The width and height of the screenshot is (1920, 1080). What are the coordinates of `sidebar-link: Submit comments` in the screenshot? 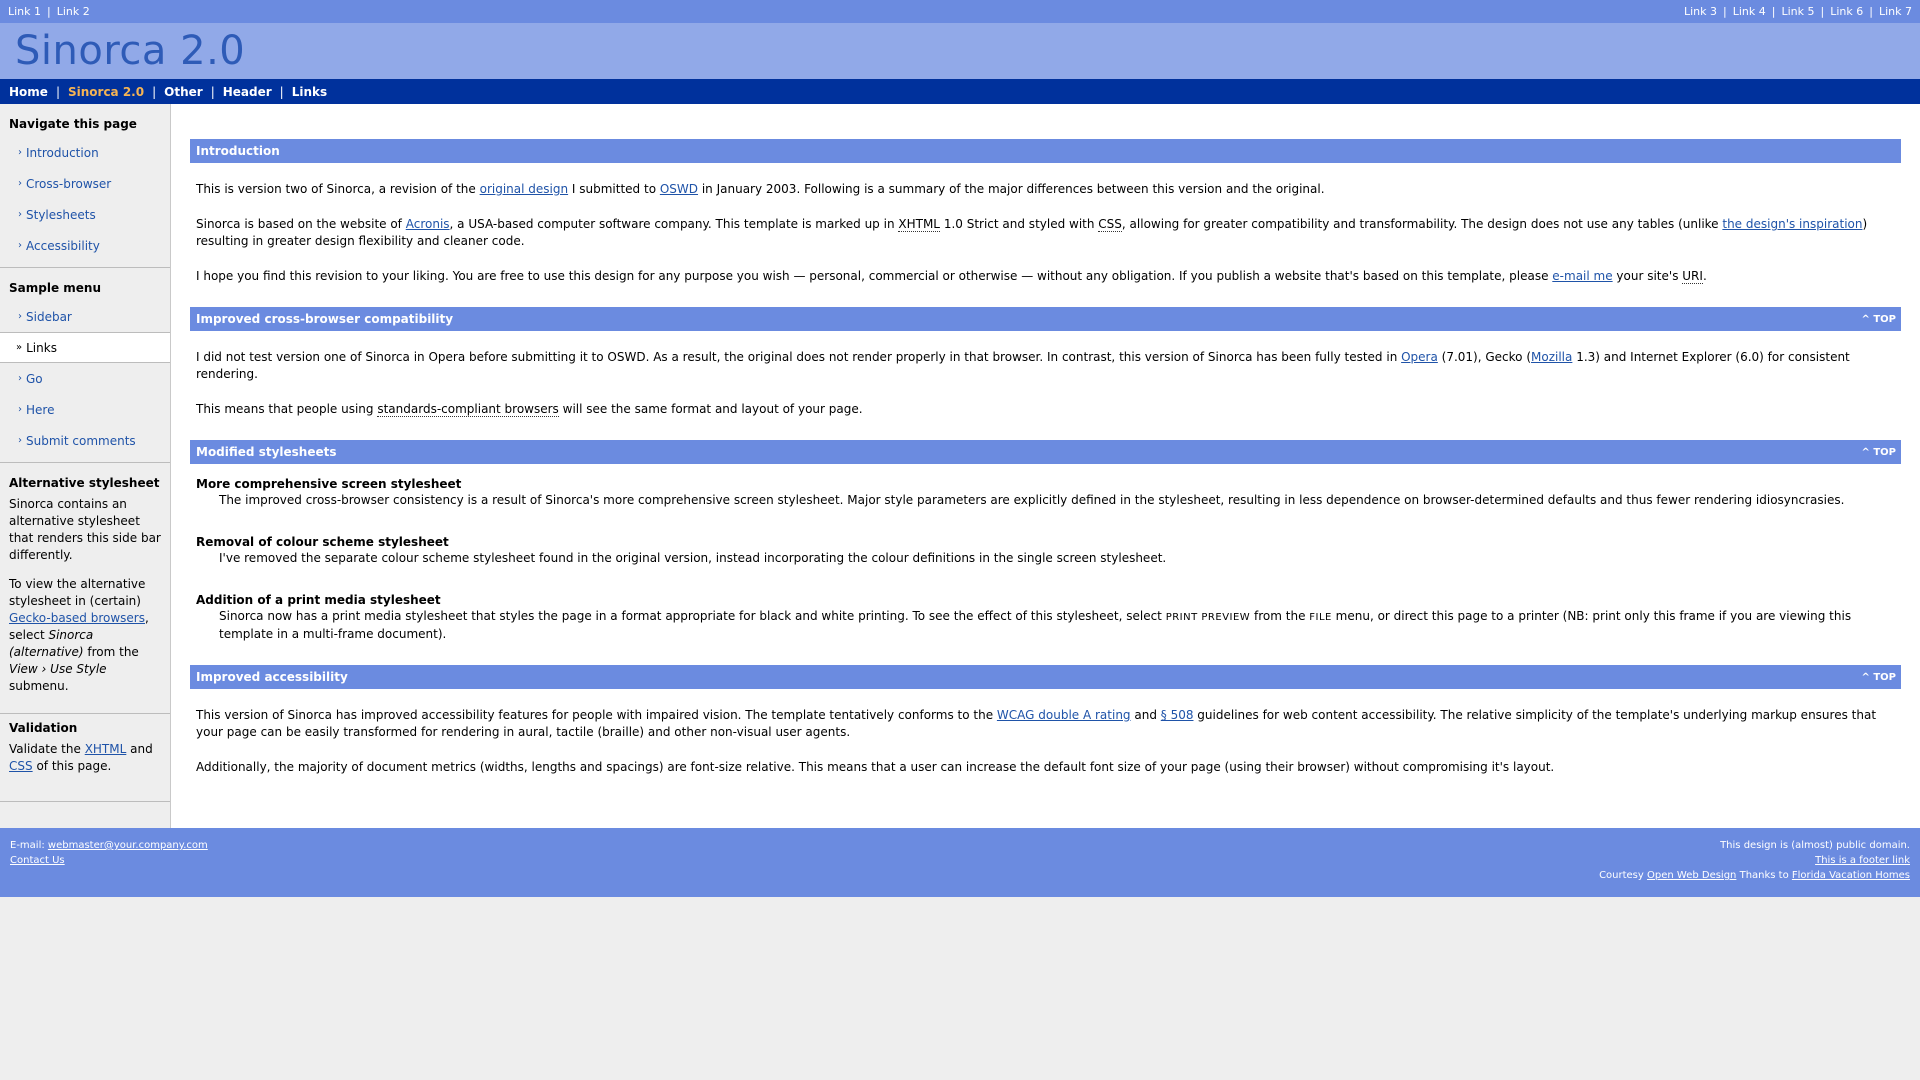 It's located at (81, 441).